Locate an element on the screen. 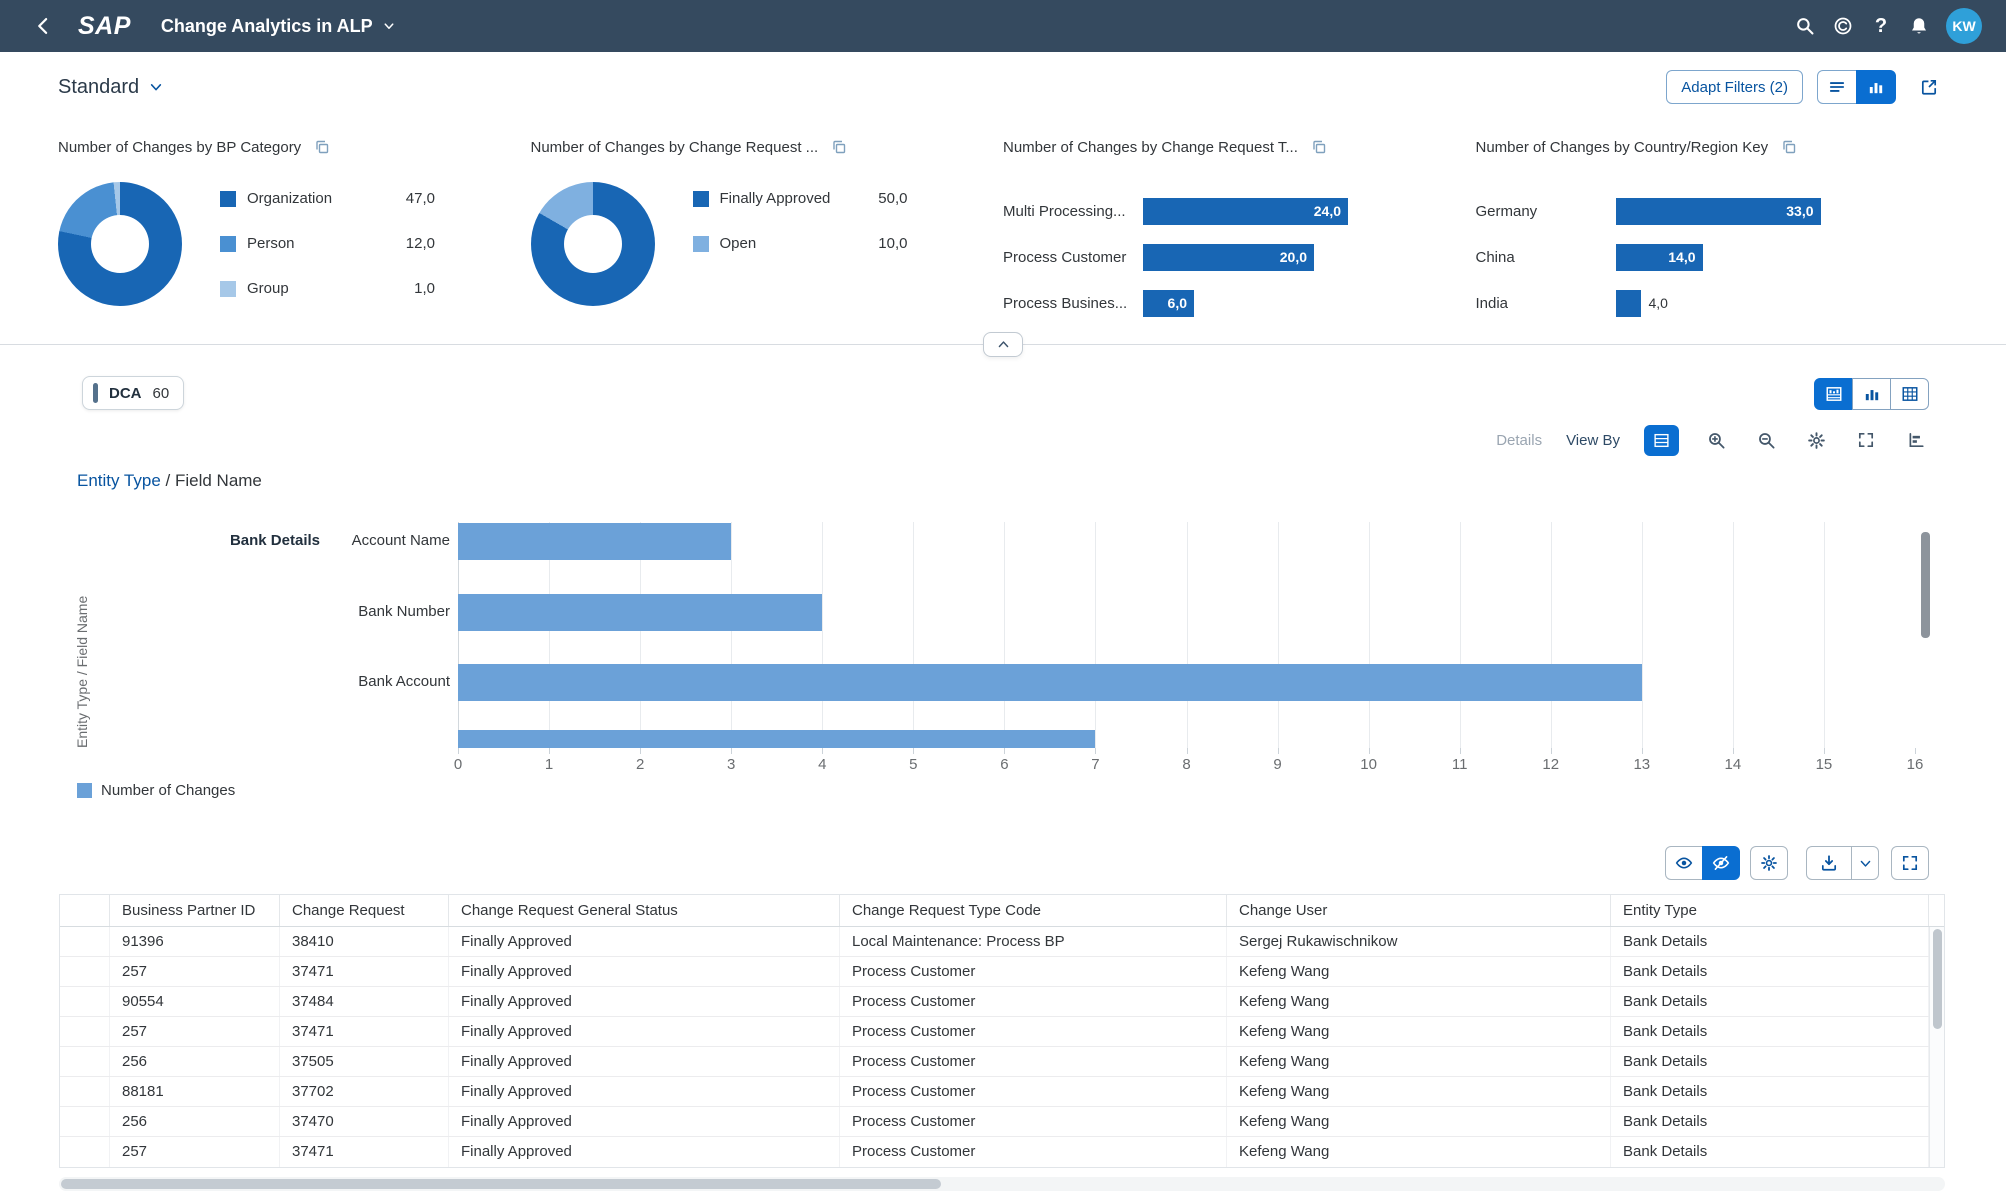  table-settings-button is located at coordinates (1769, 863).